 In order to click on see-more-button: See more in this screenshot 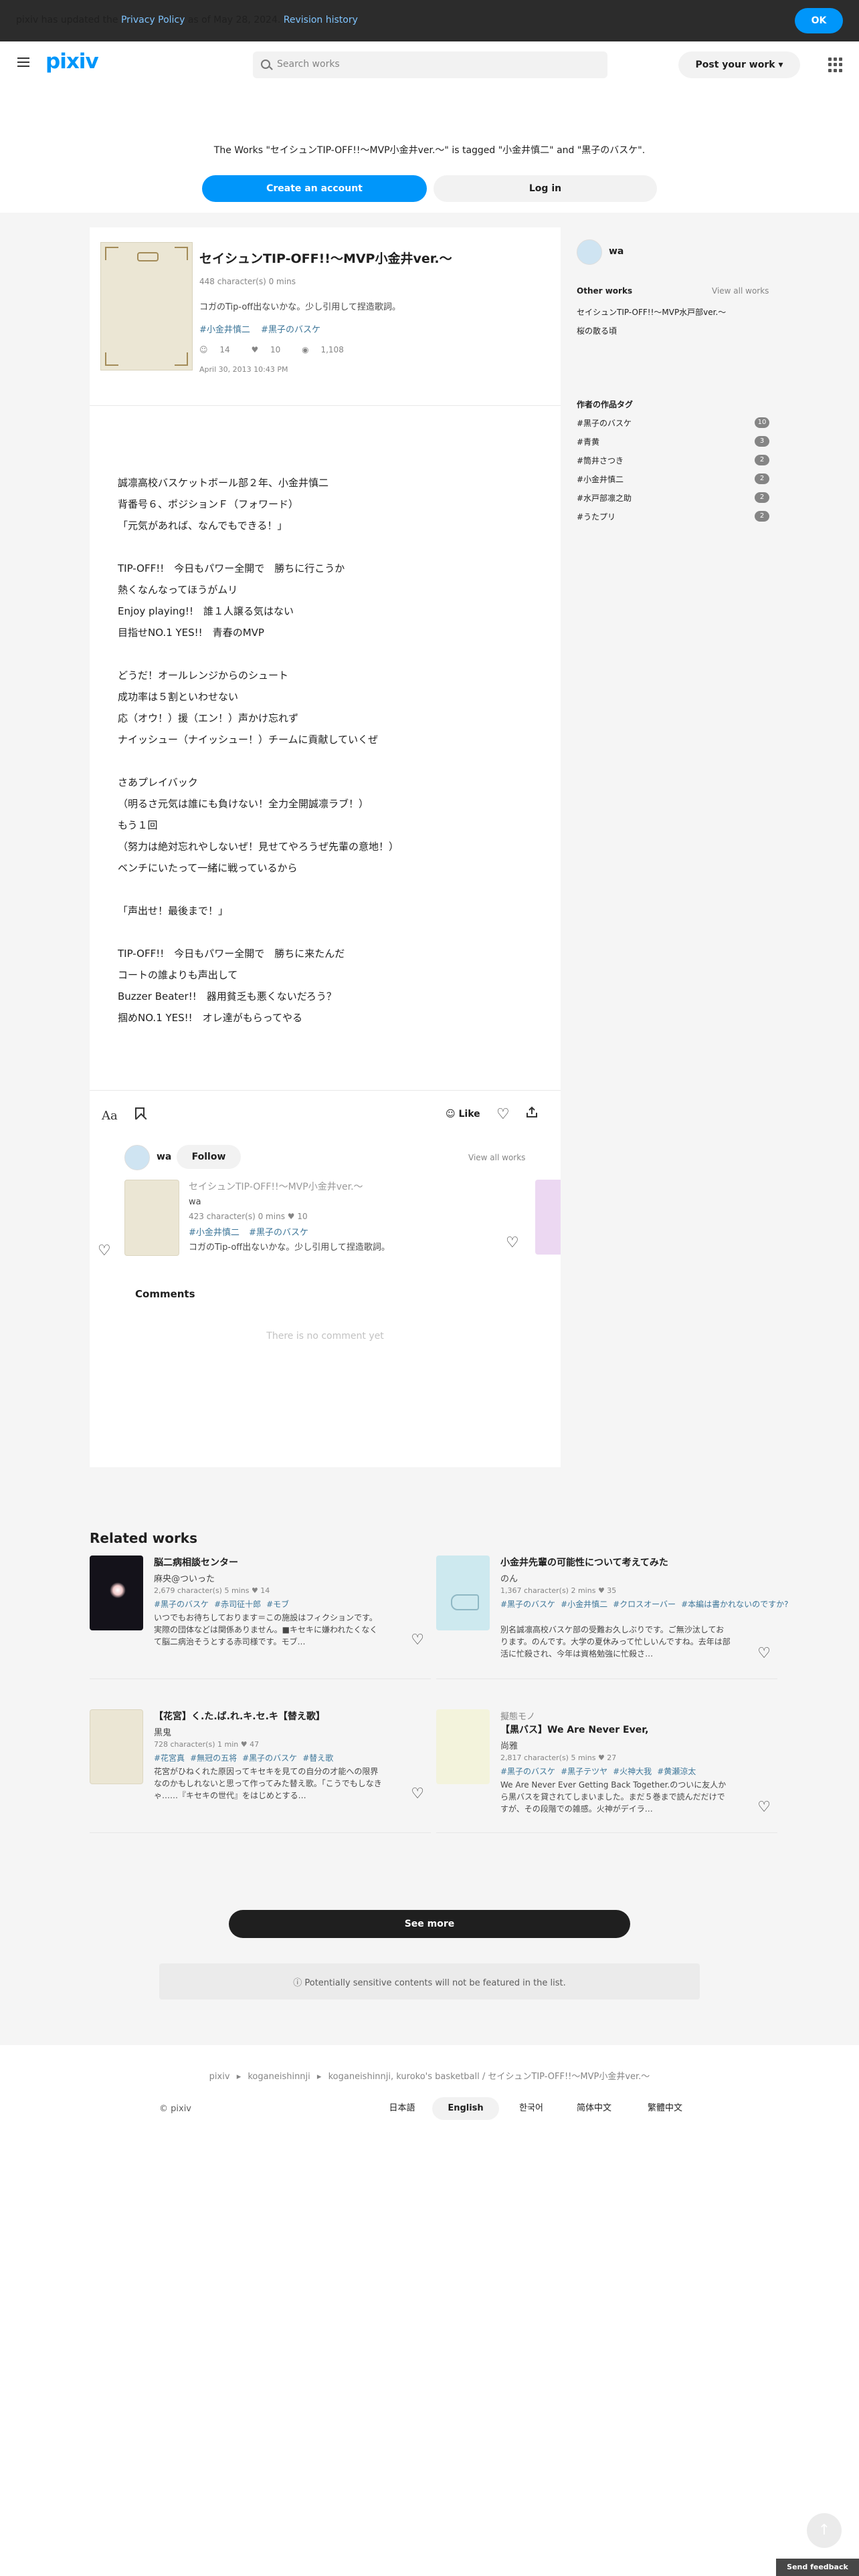, I will do `click(429, 1924)`.